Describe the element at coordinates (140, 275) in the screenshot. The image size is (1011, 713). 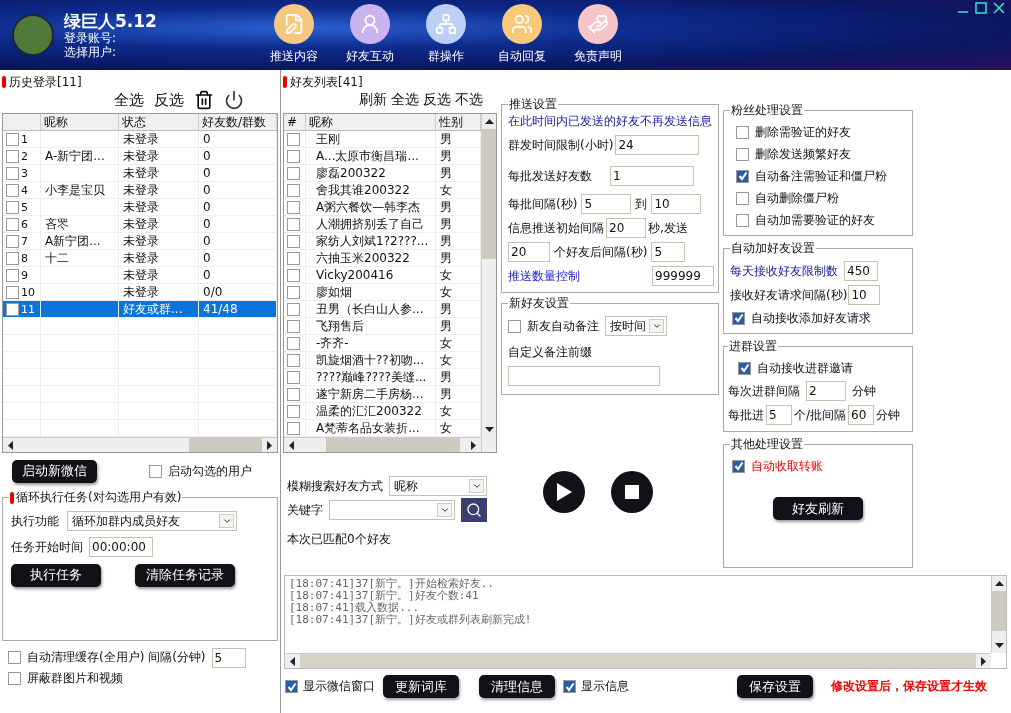
I see `table-row: 9 未登录 0` at that location.